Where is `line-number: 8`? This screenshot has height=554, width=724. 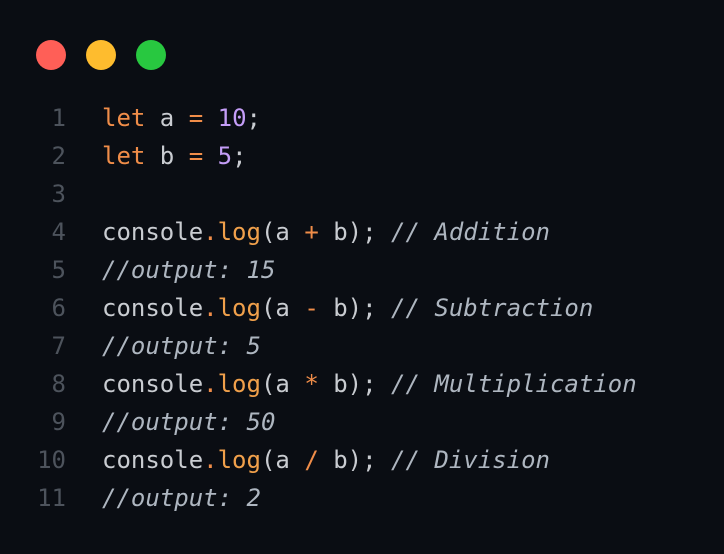
line-number: 8 is located at coordinates (58, 384).